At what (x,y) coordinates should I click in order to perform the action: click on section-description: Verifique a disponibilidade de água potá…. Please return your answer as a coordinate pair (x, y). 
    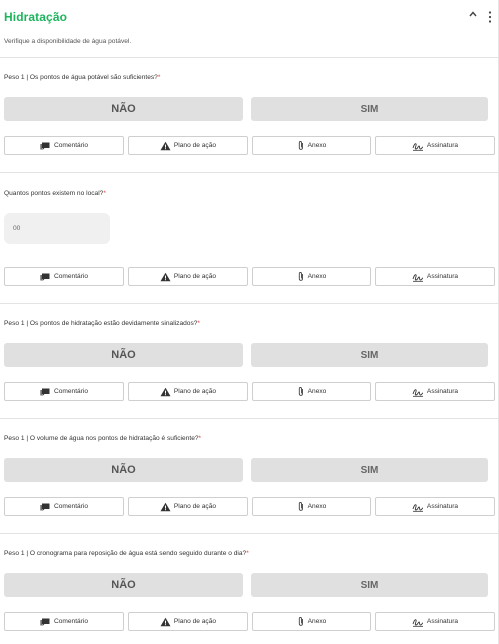
    Looking at the image, I should click on (68, 41).